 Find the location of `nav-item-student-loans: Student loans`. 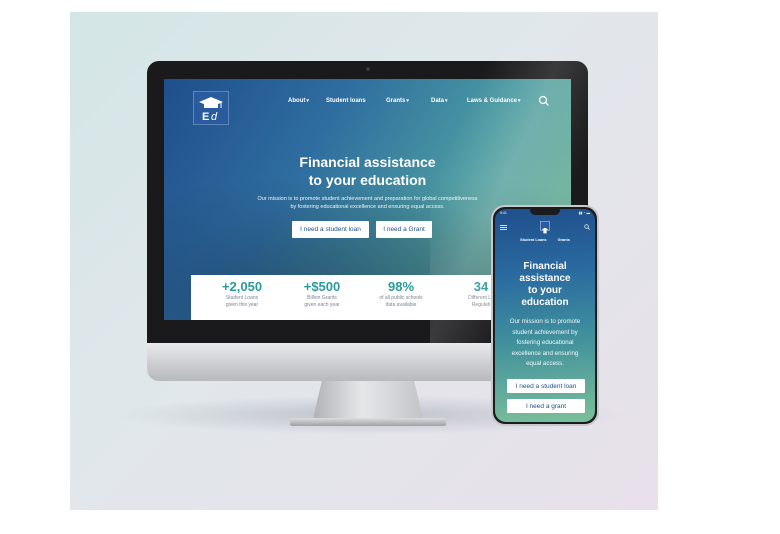

nav-item-student-loans: Student loans is located at coordinates (346, 101).